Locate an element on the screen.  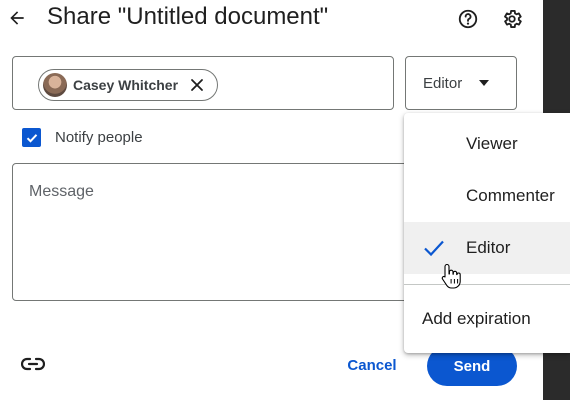
help-button is located at coordinates (468, 19).